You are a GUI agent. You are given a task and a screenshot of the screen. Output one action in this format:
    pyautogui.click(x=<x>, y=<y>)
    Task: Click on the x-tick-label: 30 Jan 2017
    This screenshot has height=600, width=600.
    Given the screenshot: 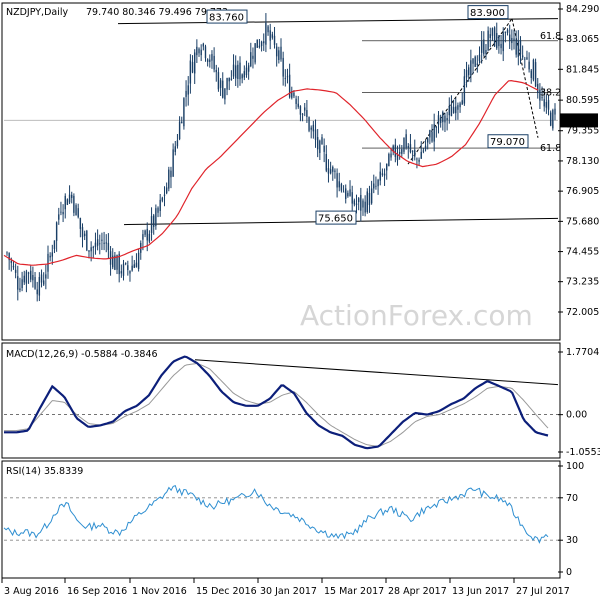 What is the action you would take?
    pyautogui.click(x=288, y=591)
    